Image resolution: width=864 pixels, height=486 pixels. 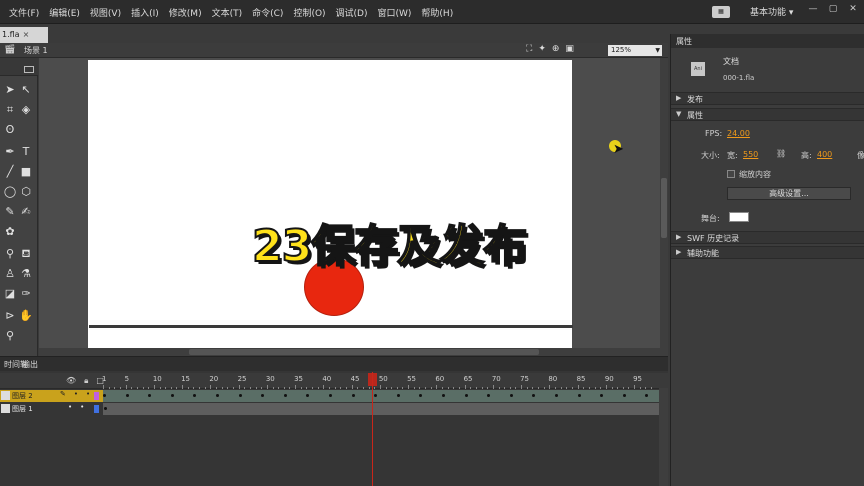 I want to click on section-accessibility: ▶ 辅助功能, so click(x=767, y=252).